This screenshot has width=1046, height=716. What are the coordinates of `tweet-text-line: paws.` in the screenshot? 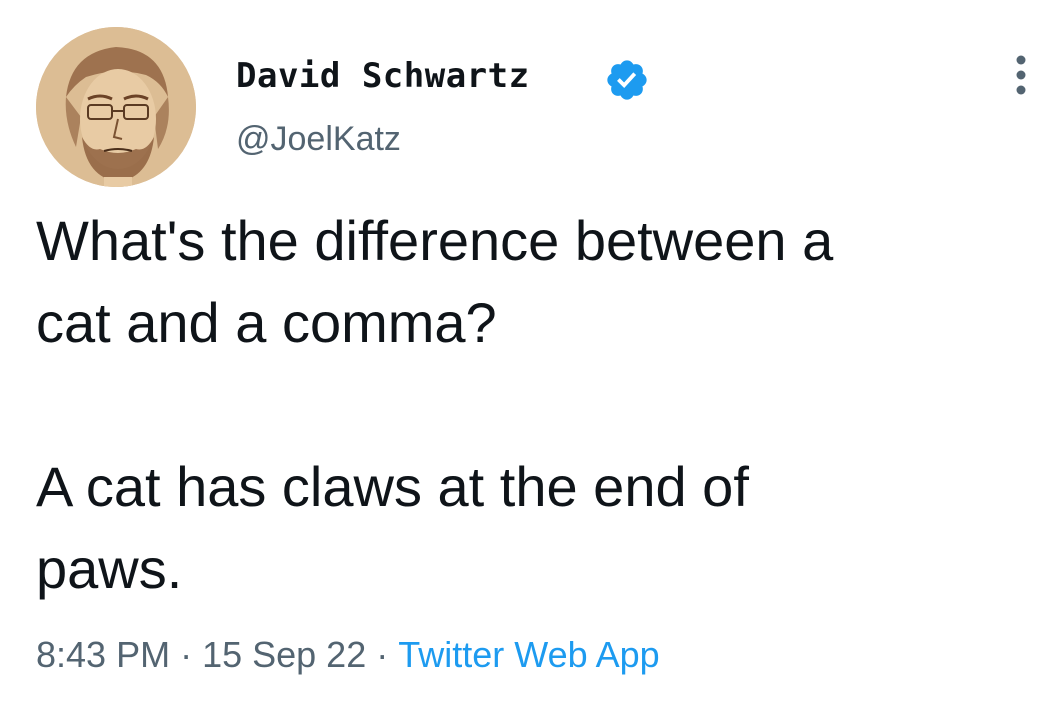 It's located at (109, 568).